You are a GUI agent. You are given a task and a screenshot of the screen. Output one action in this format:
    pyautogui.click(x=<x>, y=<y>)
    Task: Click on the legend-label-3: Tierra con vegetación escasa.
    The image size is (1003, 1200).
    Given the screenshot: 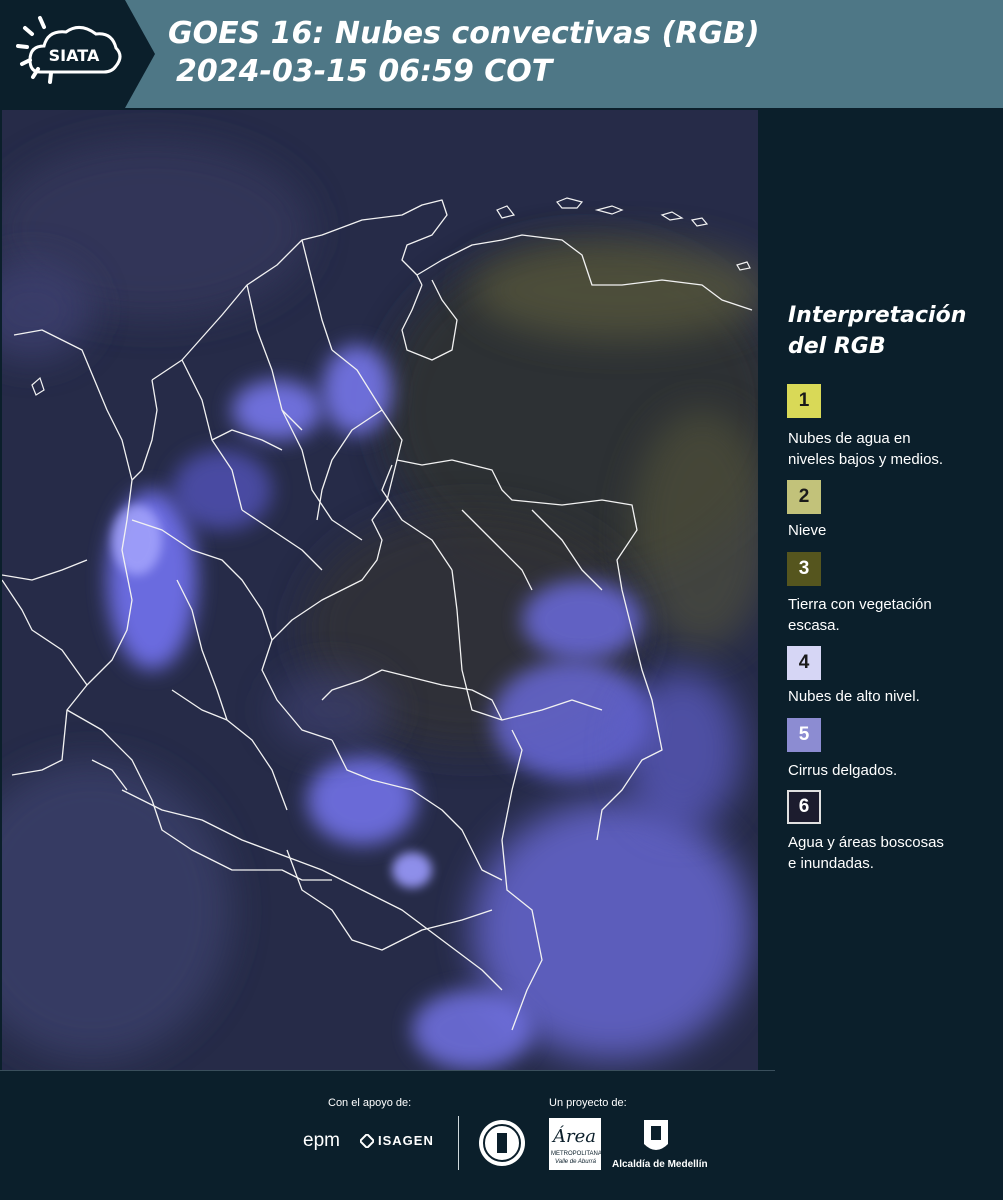 What is the action you would take?
    pyautogui.click(x=860, y=615)
    